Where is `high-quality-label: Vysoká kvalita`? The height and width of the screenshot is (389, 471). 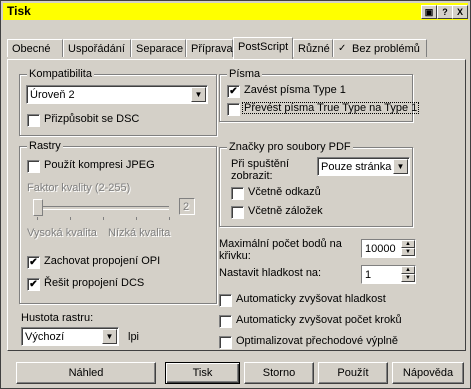 high-quality-label: Vysoká kvalita is located at coordinates (62, 233).